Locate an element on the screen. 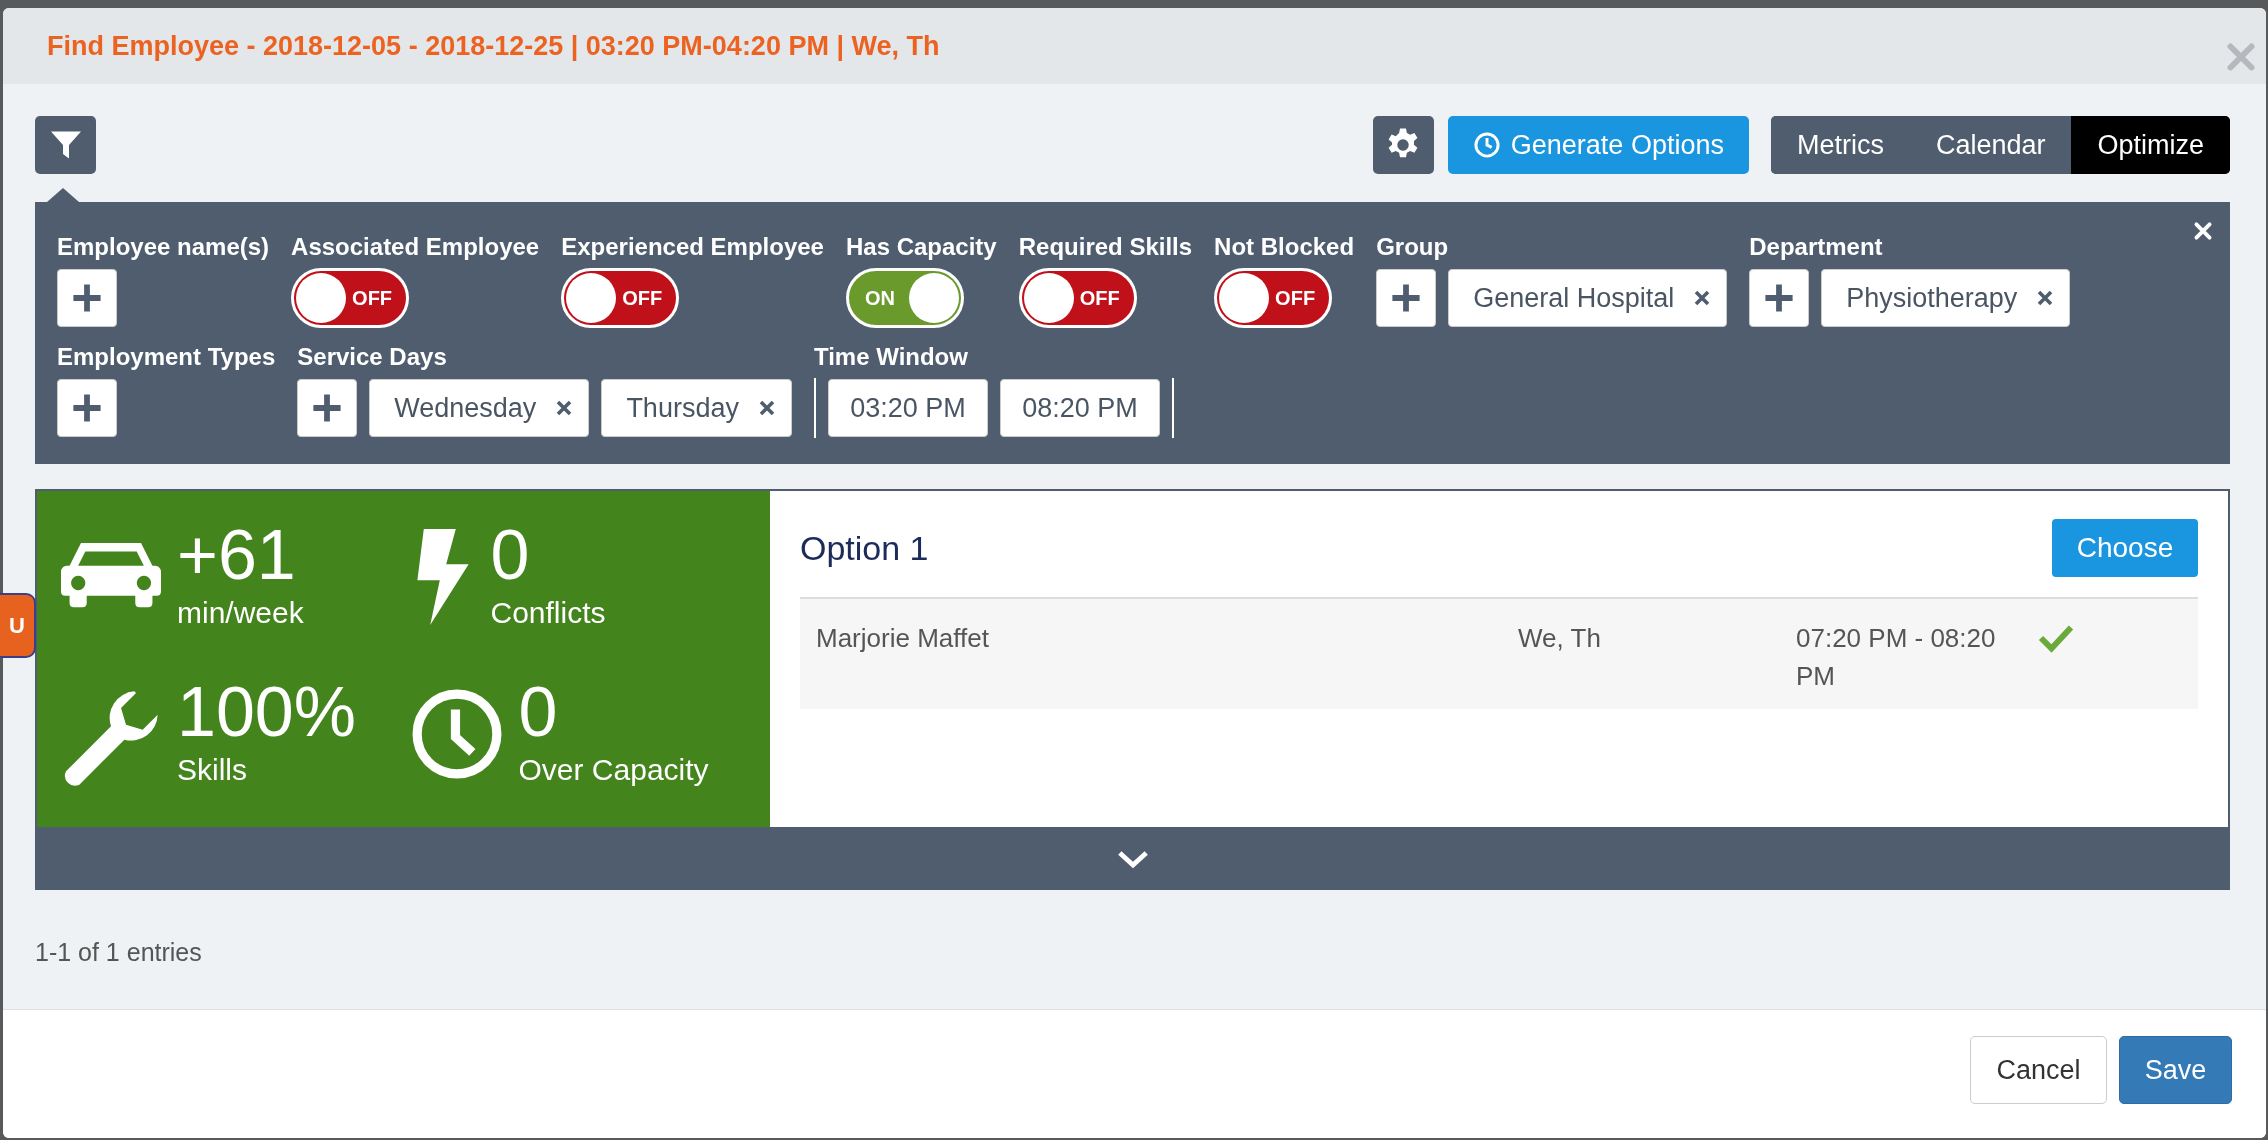 Image resolution: width=2268 pixels, height=1140 pixels. filter-label: Service Days is located at coordinates (372, 357).